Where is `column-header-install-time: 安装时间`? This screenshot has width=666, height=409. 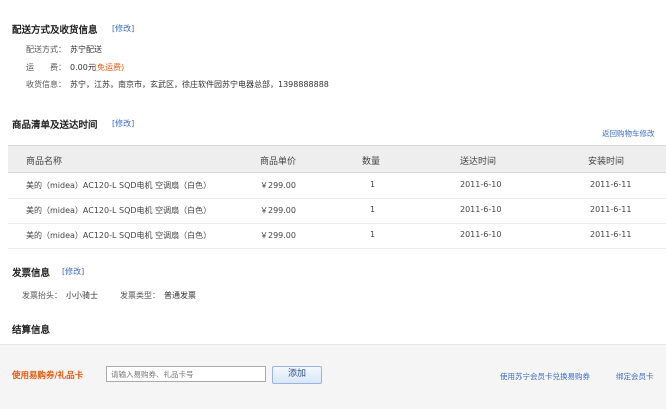
column-header-install-time: 安装时间 is located at coordinates (606, 162).